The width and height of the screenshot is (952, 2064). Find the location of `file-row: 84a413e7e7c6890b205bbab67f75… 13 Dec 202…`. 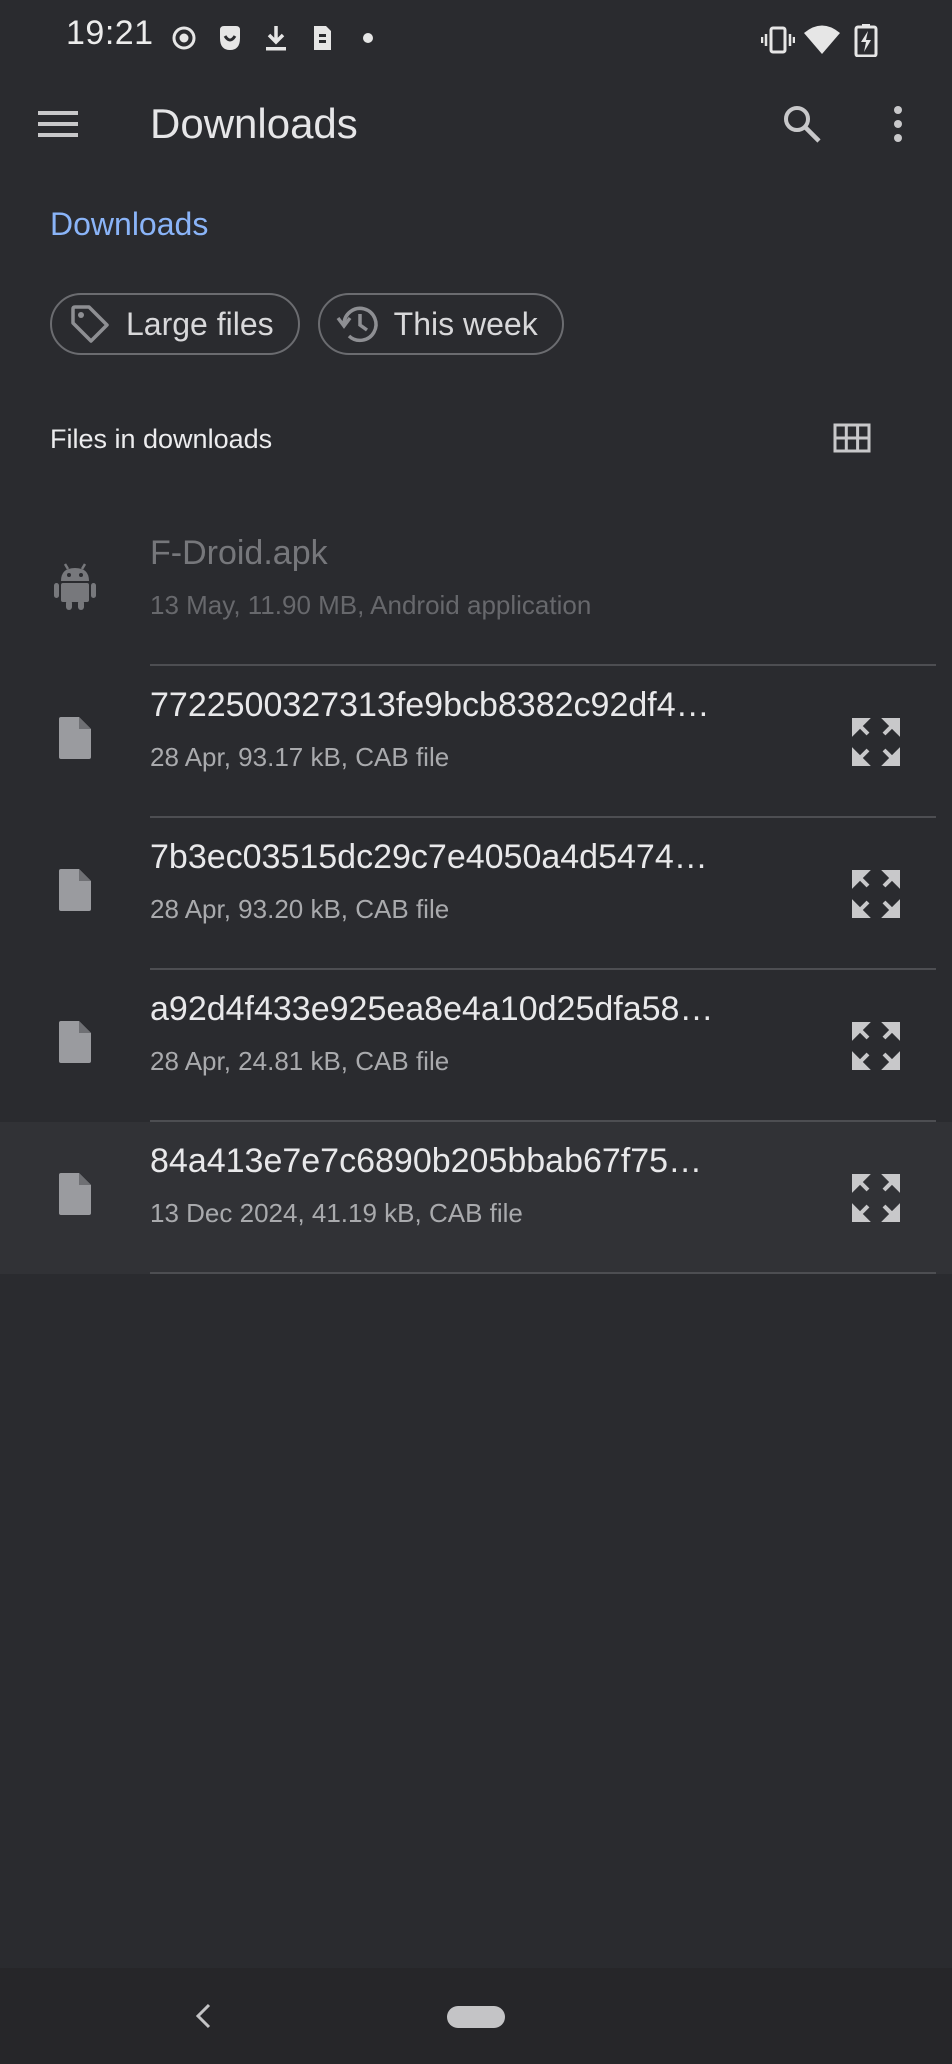

file-row: 84a413e7e7c6890b205bbab67f75… 13 Dec 202… is located at coordinates (476, 1198).